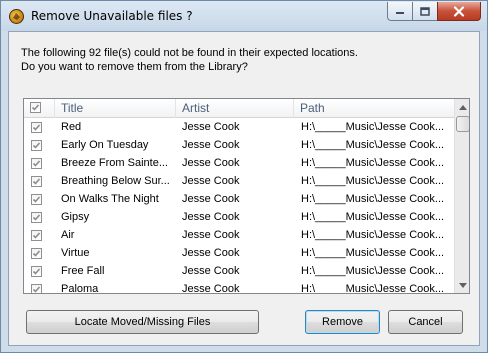  I want to click on scroll-down-button, so click(462, 285).